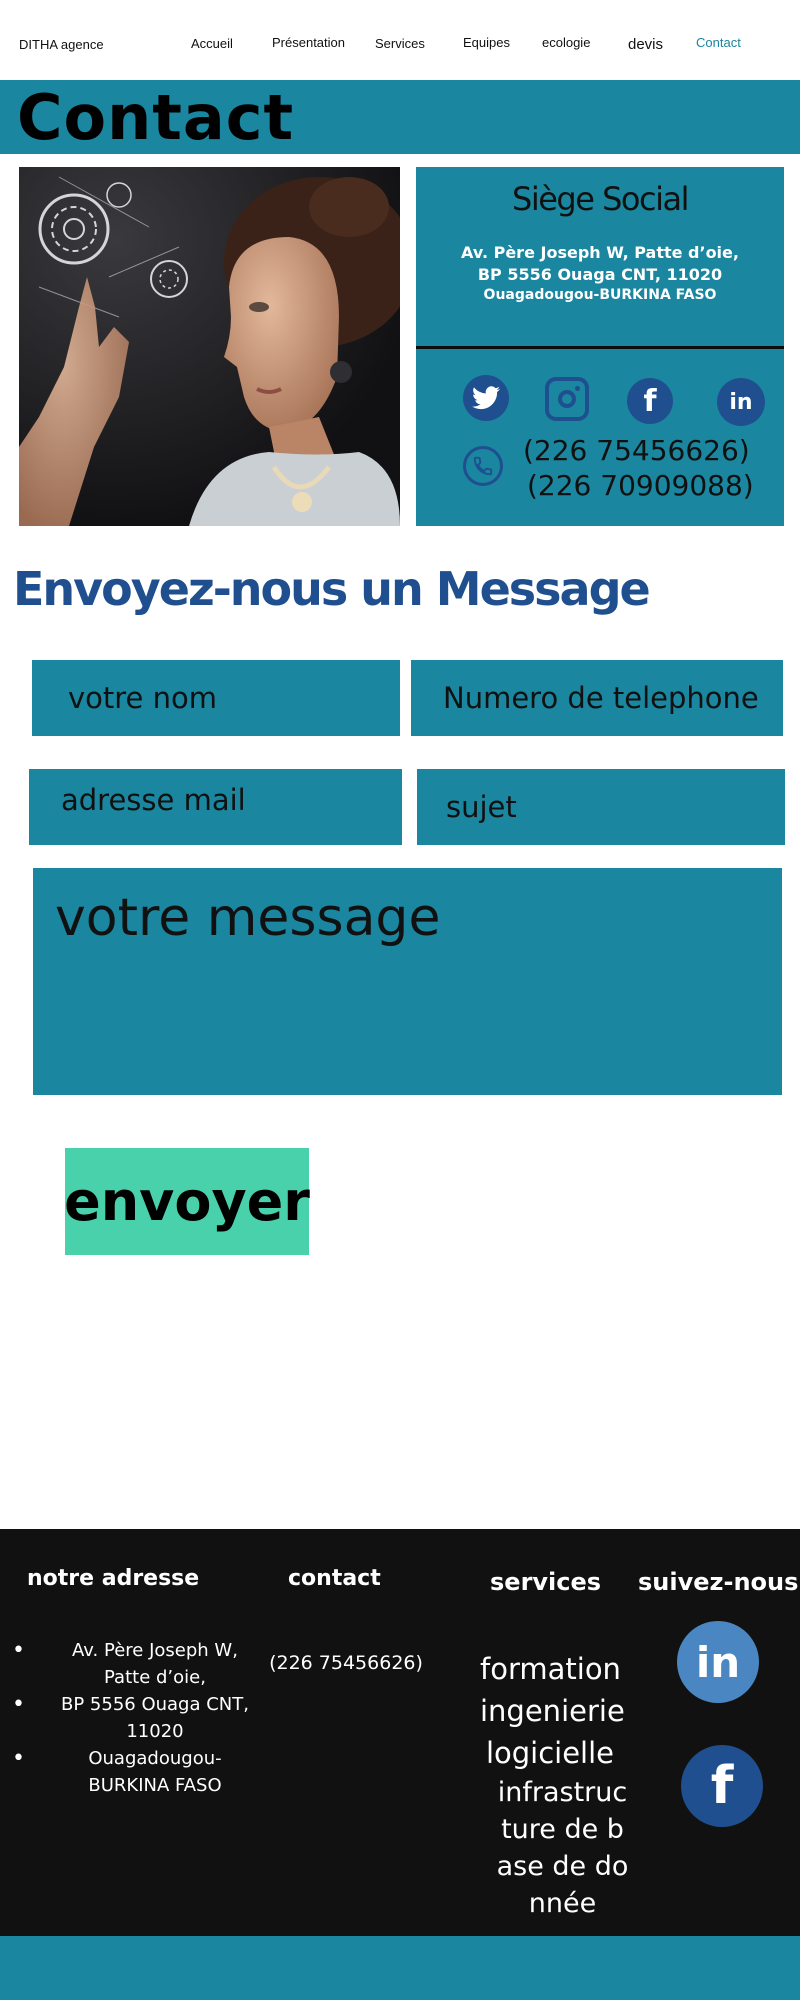  I want to click on footer-address-item: Ouagadougou-BURKINA FASO, so click(136, 1772).